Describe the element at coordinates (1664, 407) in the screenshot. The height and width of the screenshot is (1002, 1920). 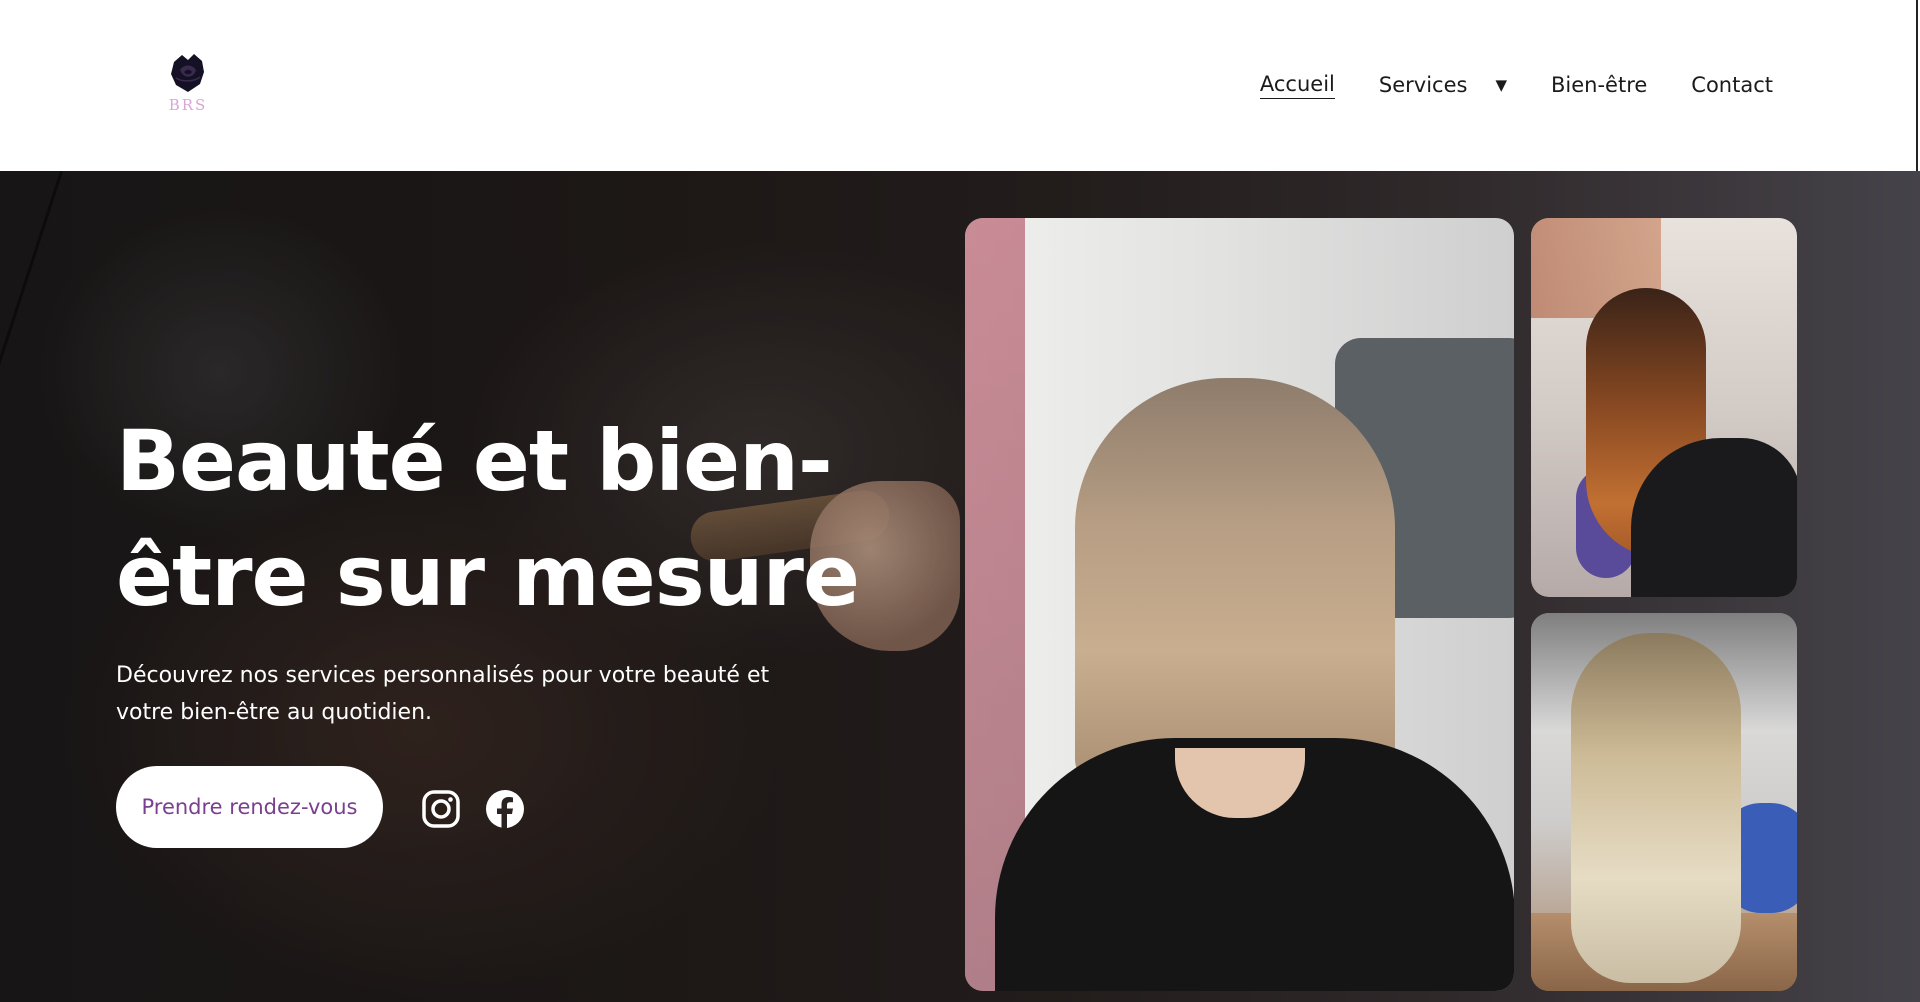
I see `gallery-photo-balayage` at that location.